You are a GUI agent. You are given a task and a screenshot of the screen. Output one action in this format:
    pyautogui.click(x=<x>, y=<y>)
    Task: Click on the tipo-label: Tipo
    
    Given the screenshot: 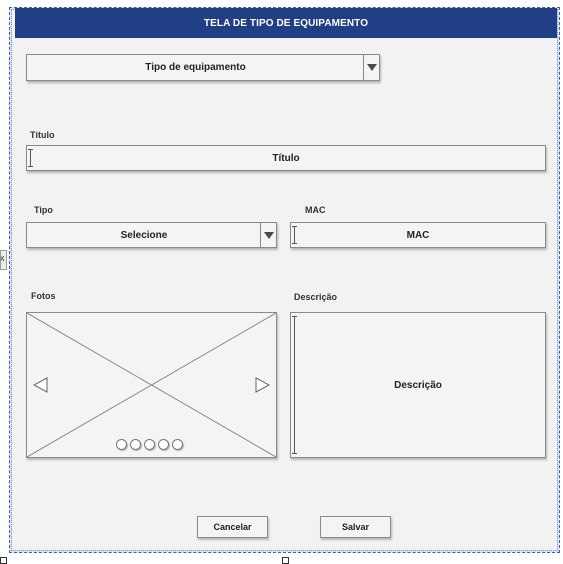 What is the action you would take?
    pyautogui.click(x=43, y=210)
    